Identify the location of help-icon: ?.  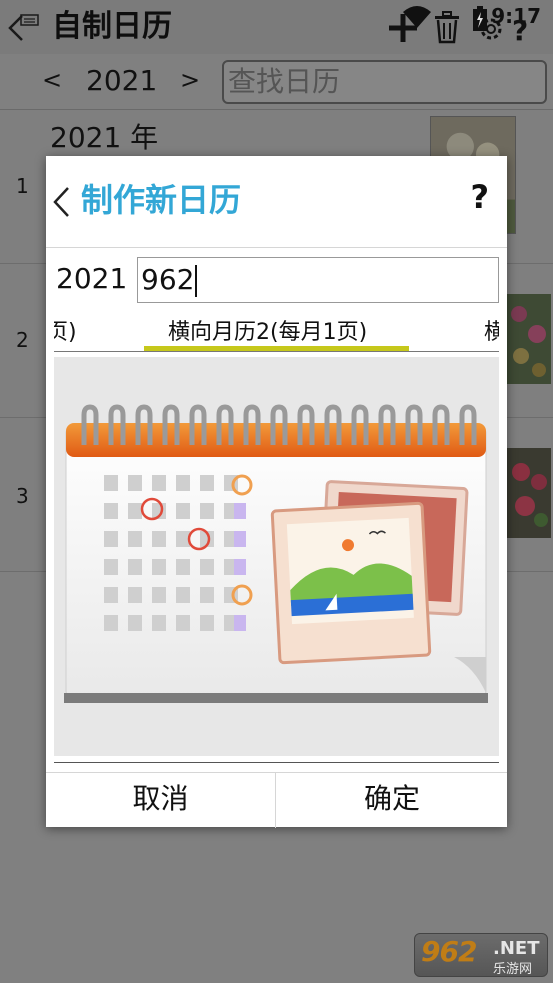
(520, 30).